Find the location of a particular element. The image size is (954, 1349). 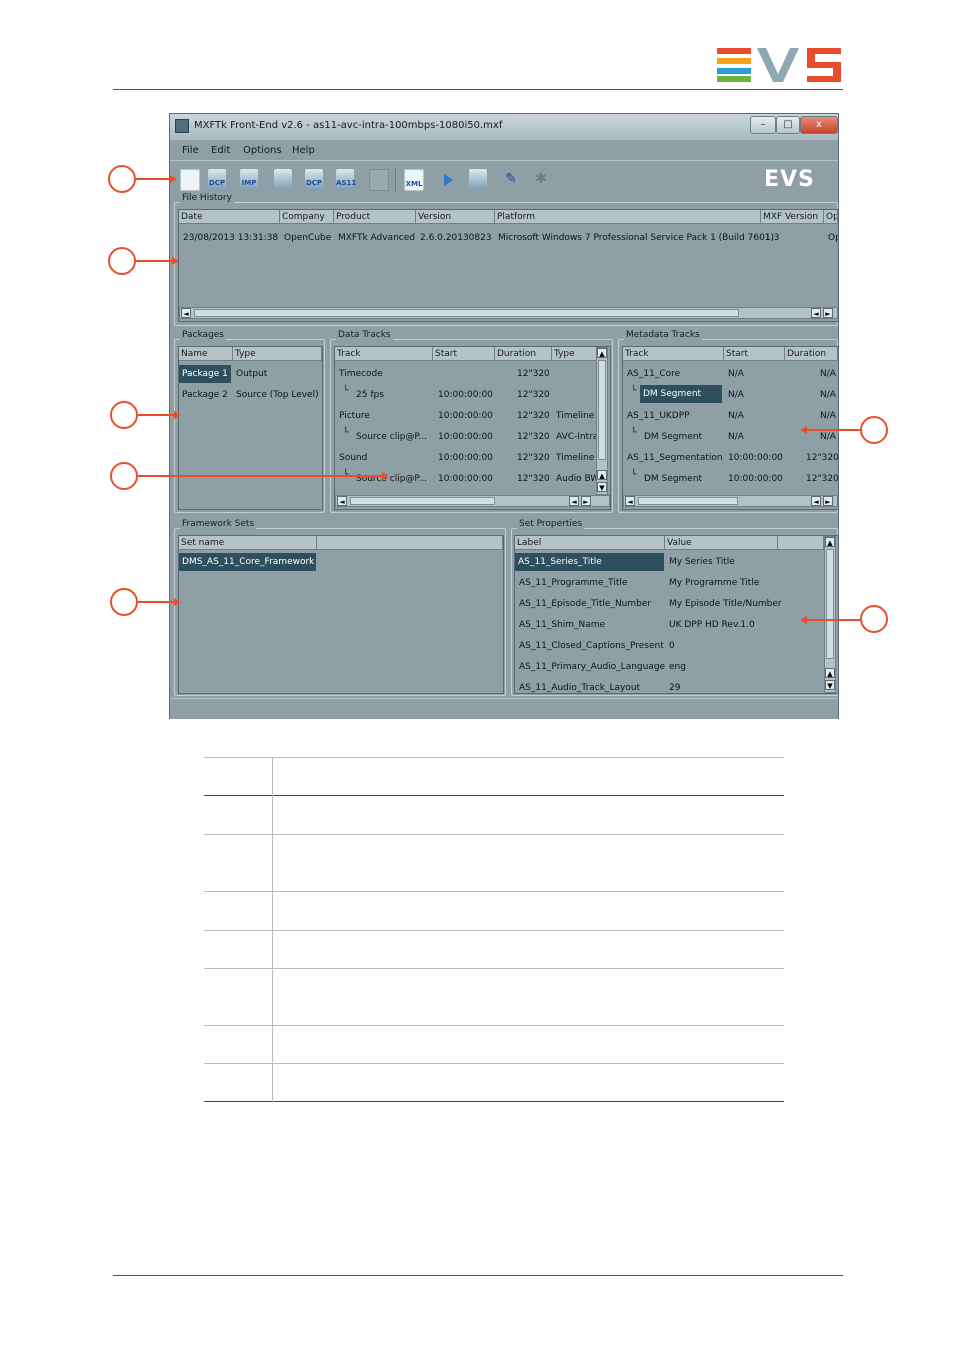

dcp-icon: DCP is located at coordinates (217, 179).